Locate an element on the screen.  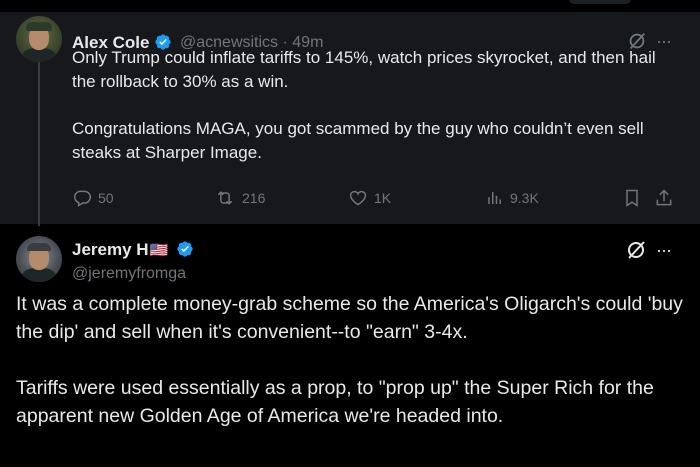
share-button is located at coordinates (664, 198).